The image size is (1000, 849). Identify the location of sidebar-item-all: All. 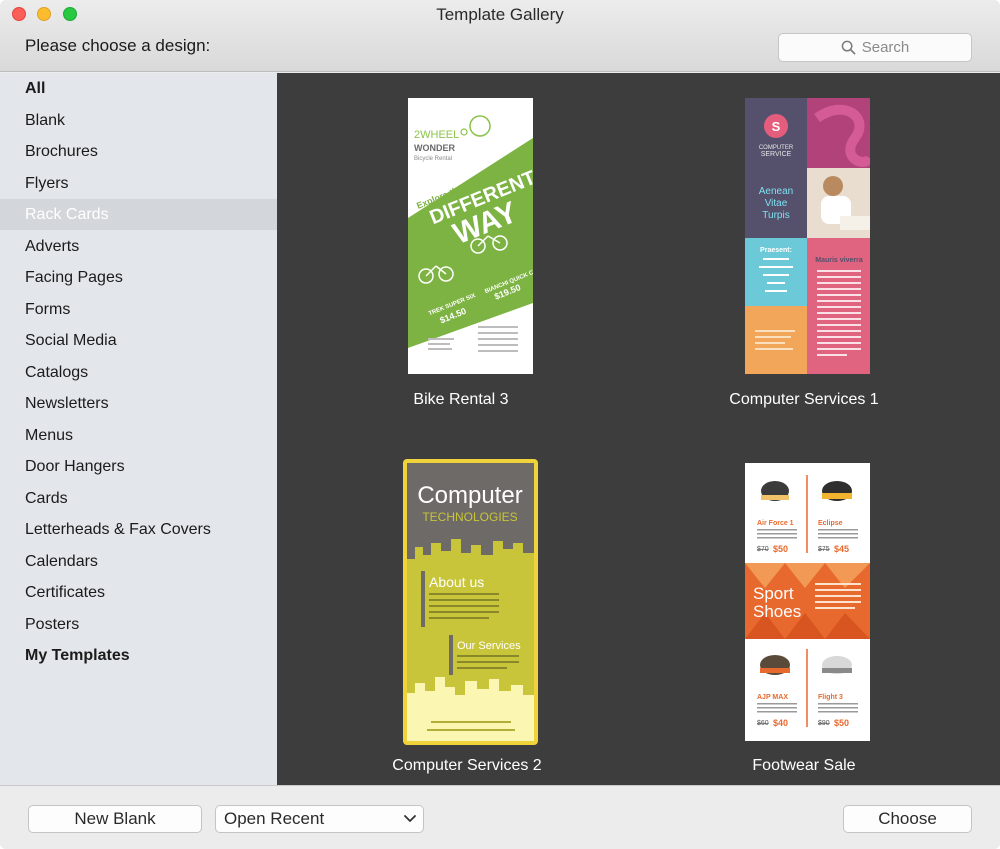
(138, 88).